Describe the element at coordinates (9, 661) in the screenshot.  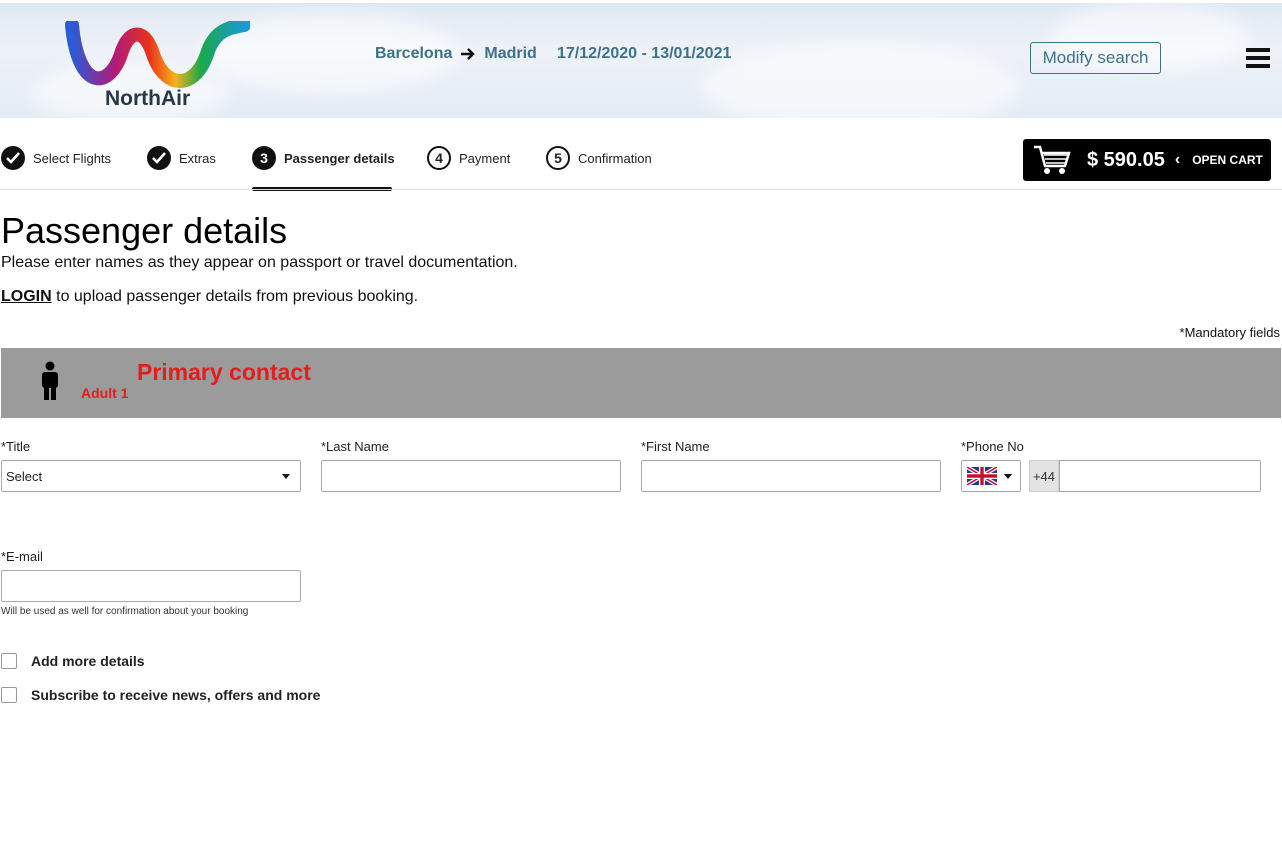
I see `add-more-details-checkbox` at that location.